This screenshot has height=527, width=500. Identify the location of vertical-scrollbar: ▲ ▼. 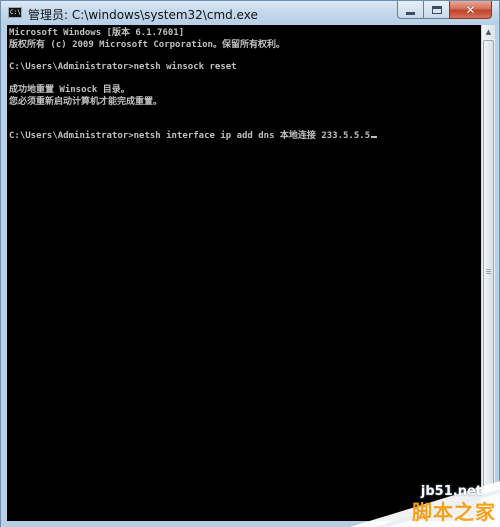
(488, 273).